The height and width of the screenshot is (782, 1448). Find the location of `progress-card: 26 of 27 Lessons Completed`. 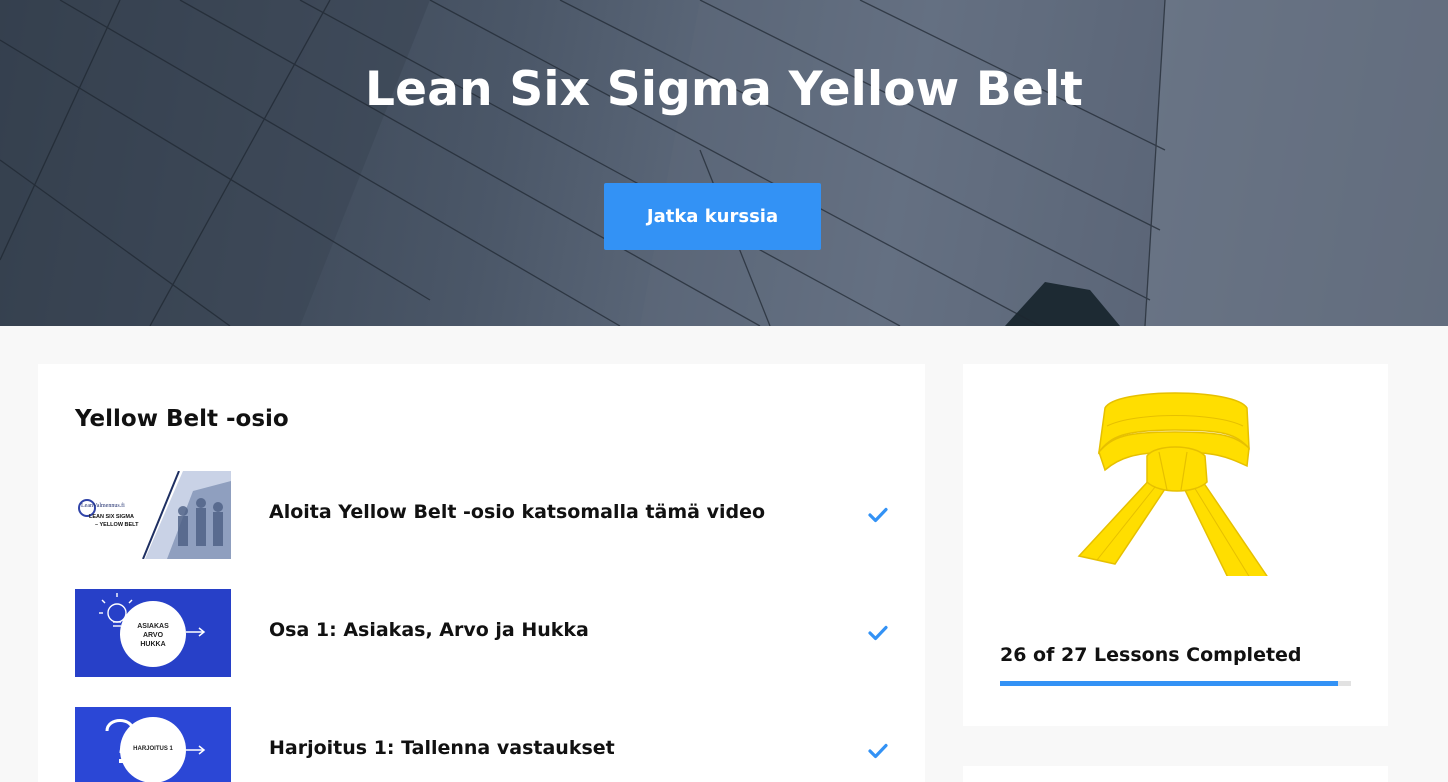

progress-card: 26 of 27 Lessons Completed is located at coordinates (1175, 545).